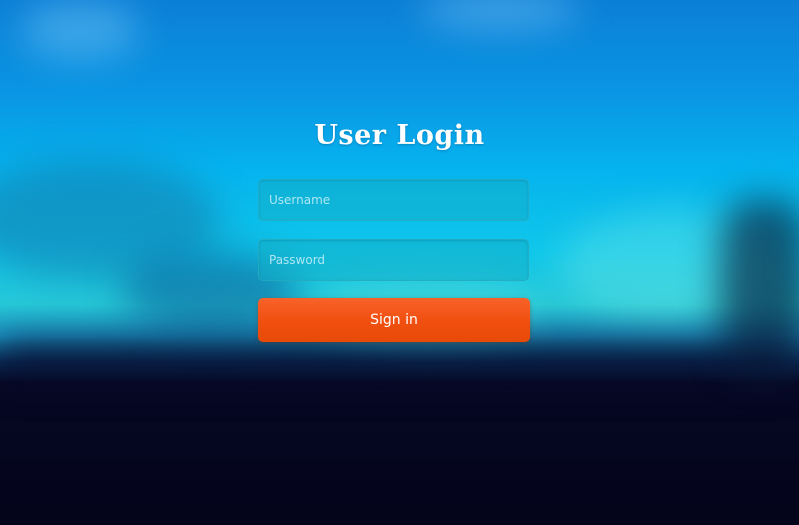 The height and width of the screenshot is (525, 799). What do you see at coordinates (393, 260) in the screenshot?
I see `password-input` at bounding box center [393, 260].